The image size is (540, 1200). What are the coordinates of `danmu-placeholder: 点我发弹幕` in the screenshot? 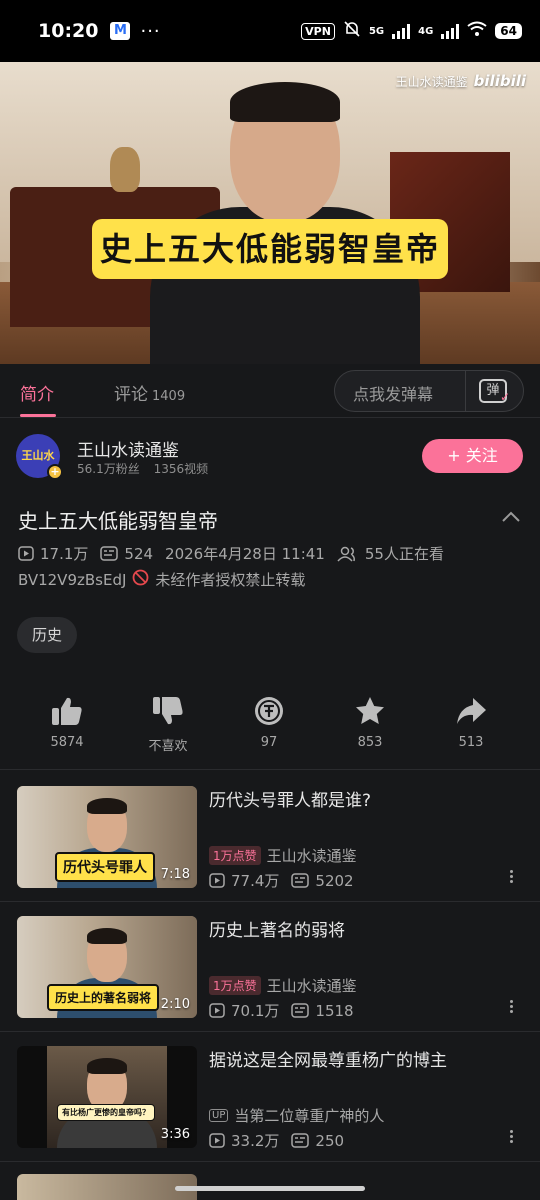 It's located at (393, 394).